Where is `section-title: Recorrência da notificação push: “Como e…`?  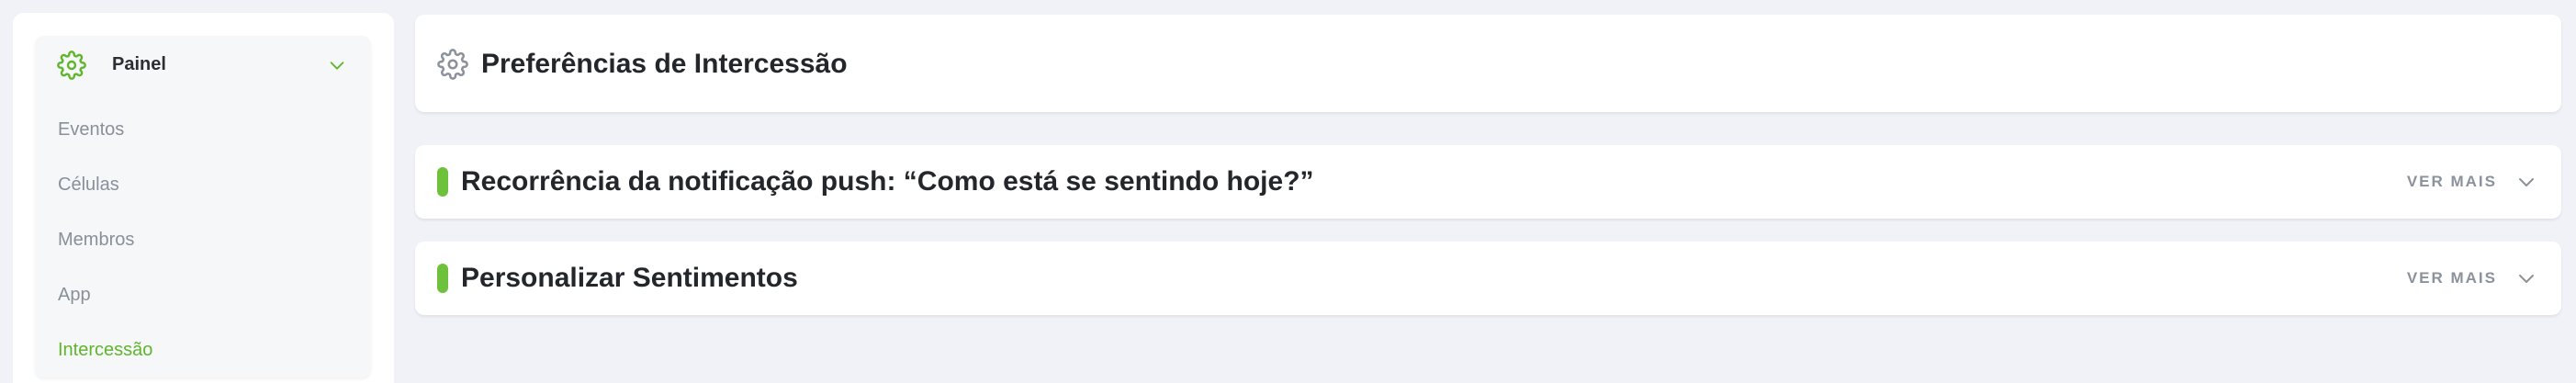
section-title: Recorrência da notificação push: “Como e… is located at coordinates (887, 181).